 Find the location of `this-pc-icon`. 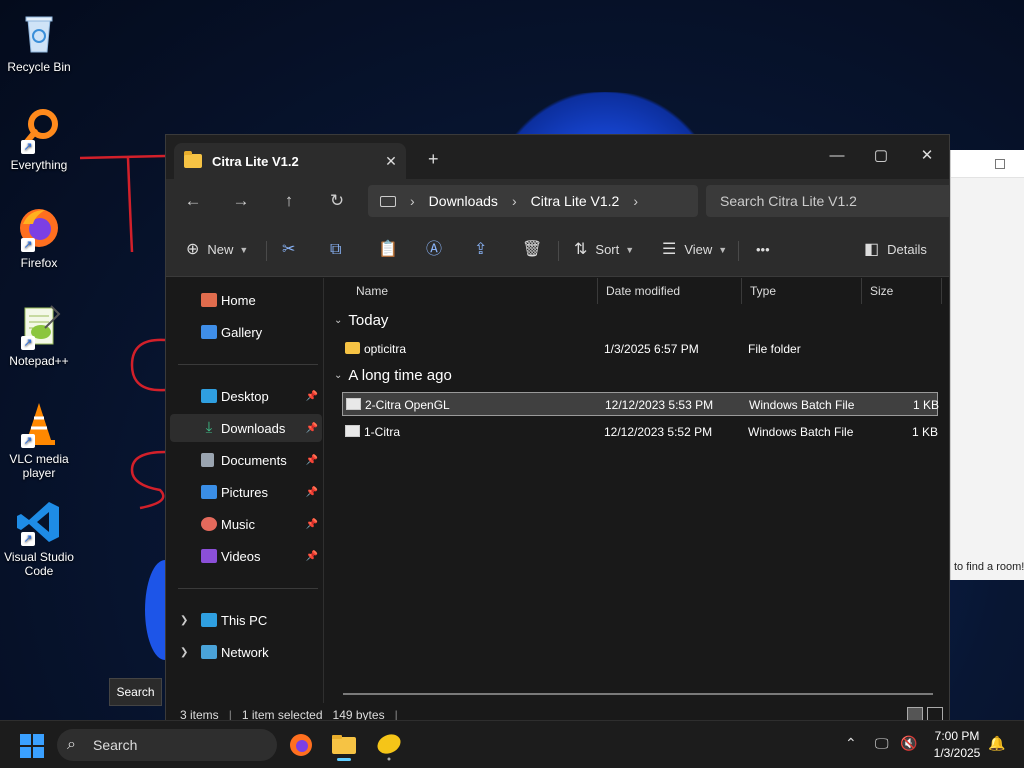

this-pc-icon is located at coordinates (388, 201).